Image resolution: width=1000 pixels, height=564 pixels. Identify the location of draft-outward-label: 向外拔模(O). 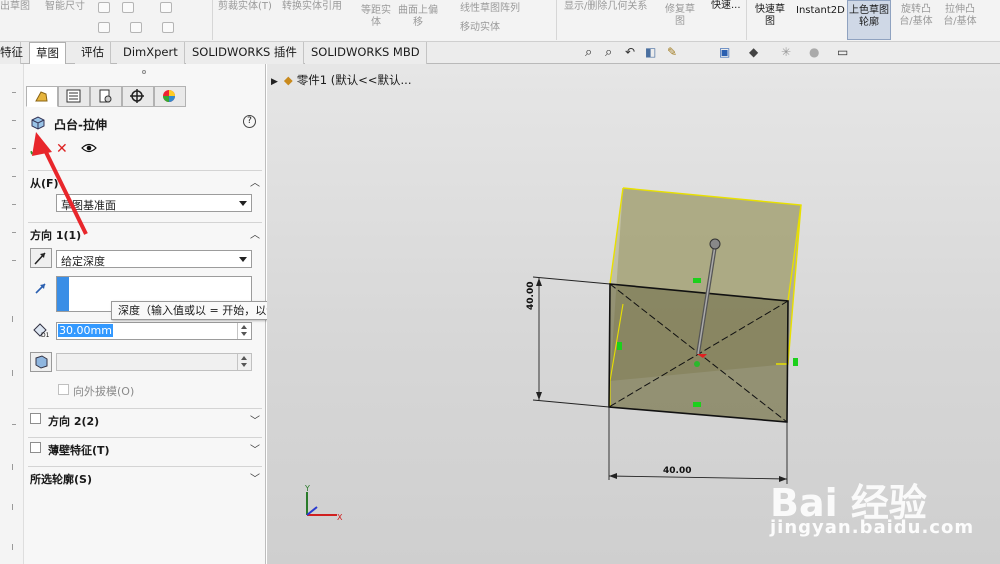
(104, 391).